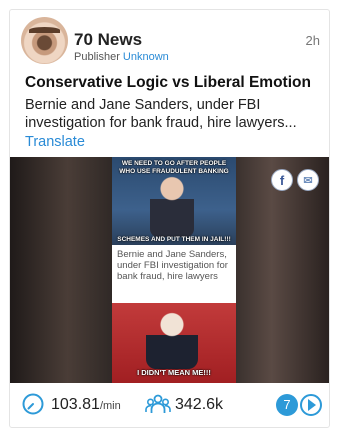 This screenshot has height=432, width=337. Describe the element at coordinates (33, 404) in the screenshot. I see `speedometer-icon` at that location.